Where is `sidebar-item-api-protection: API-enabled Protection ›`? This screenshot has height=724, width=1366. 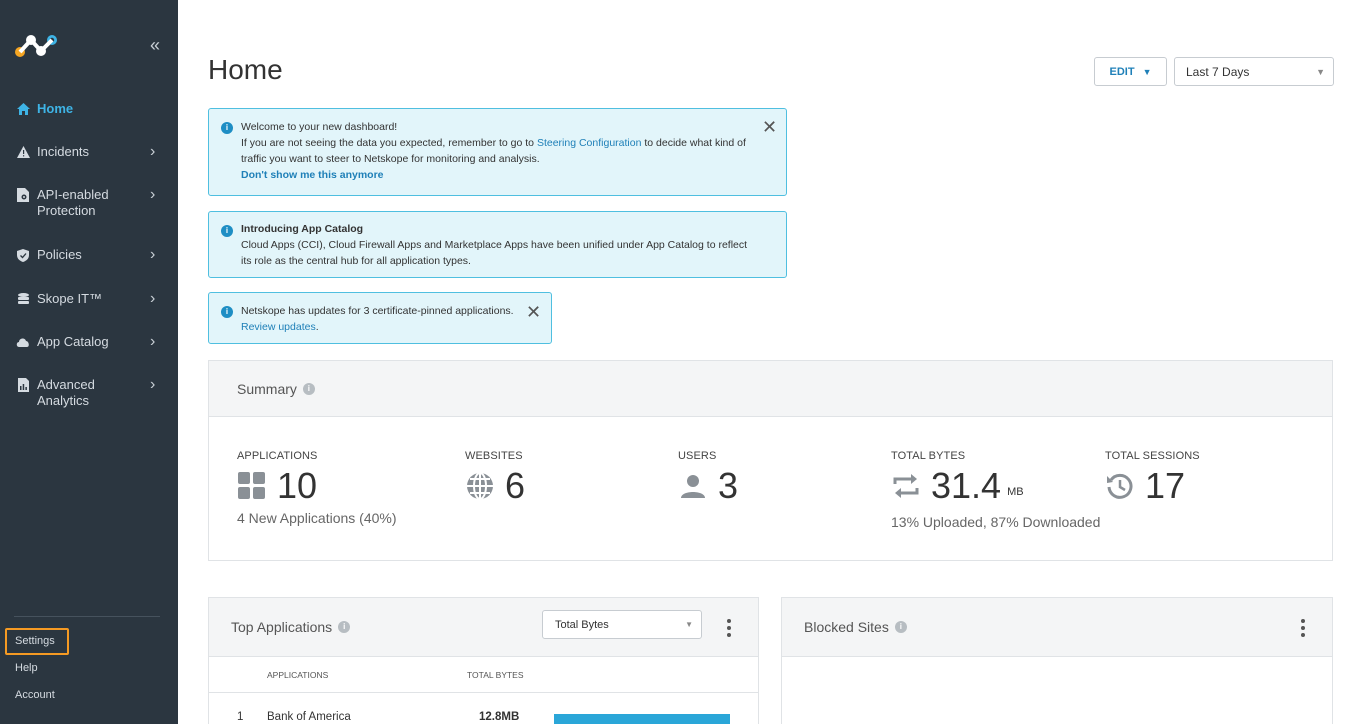
sidebar-item-api-protection: API-enabled Protection › is located at coordinates (89, 203).